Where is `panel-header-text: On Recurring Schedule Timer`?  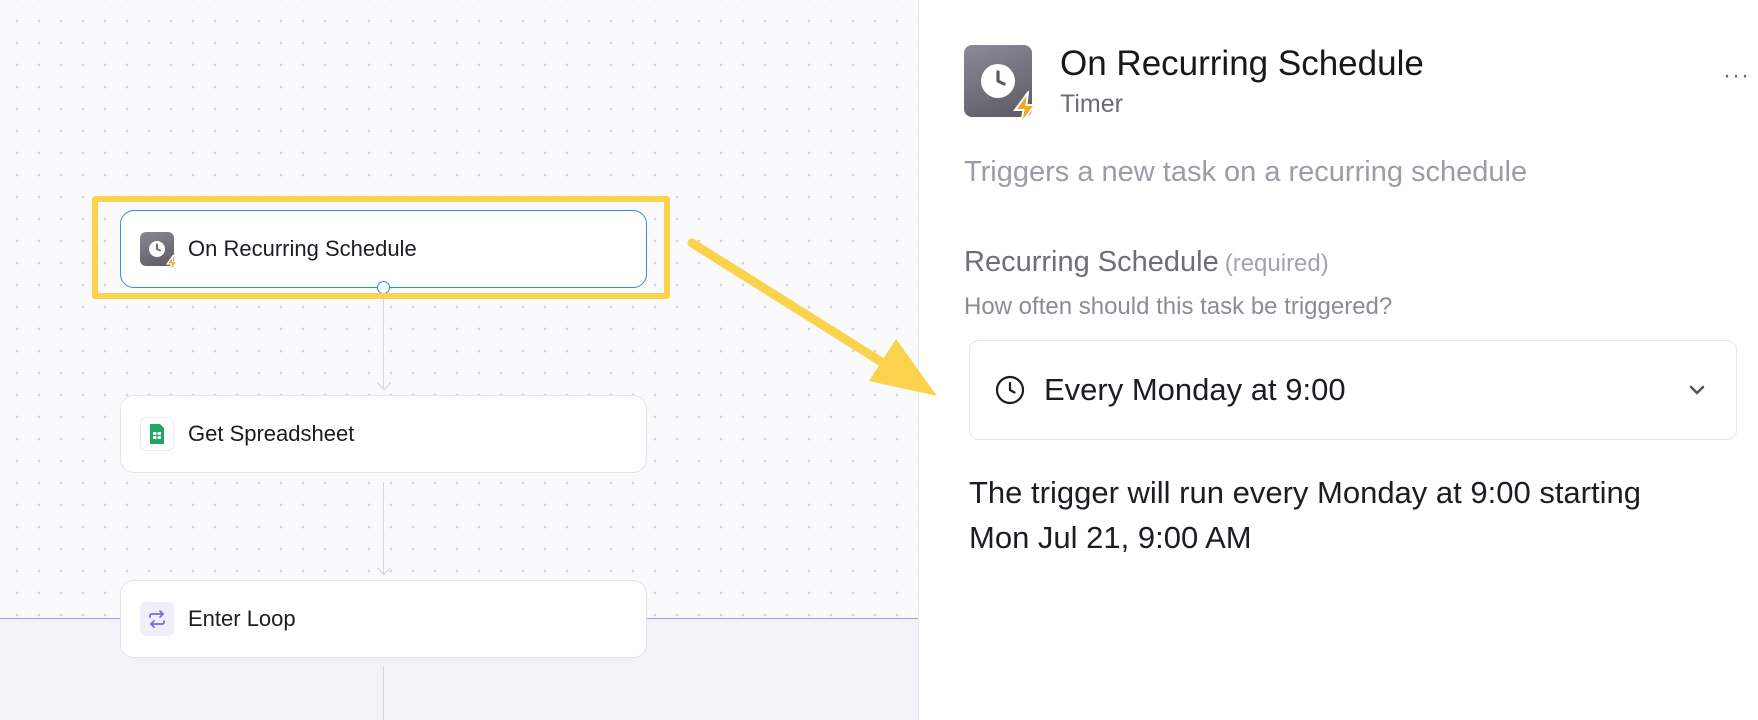
panel-header-text: On Recurring Schedule Timer is located at coordinates (1242, 81).